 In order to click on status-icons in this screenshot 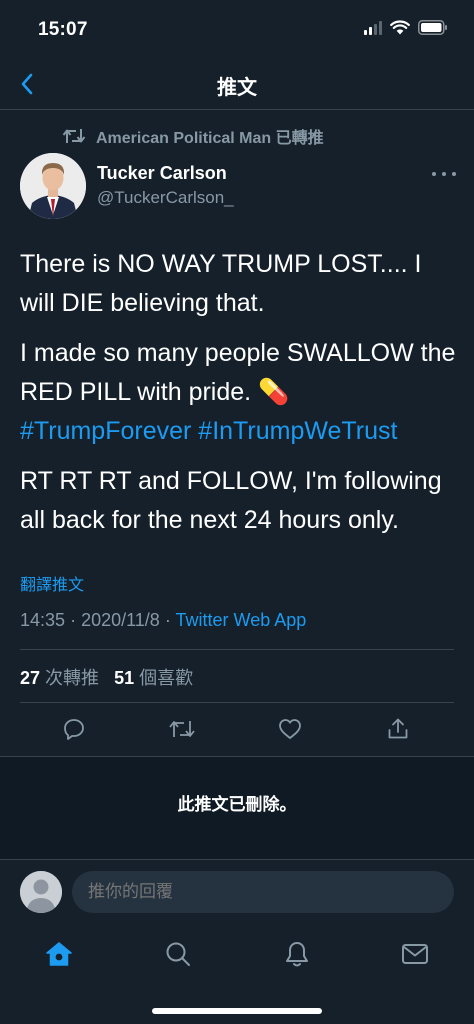, I will do `click(406, 27)`.